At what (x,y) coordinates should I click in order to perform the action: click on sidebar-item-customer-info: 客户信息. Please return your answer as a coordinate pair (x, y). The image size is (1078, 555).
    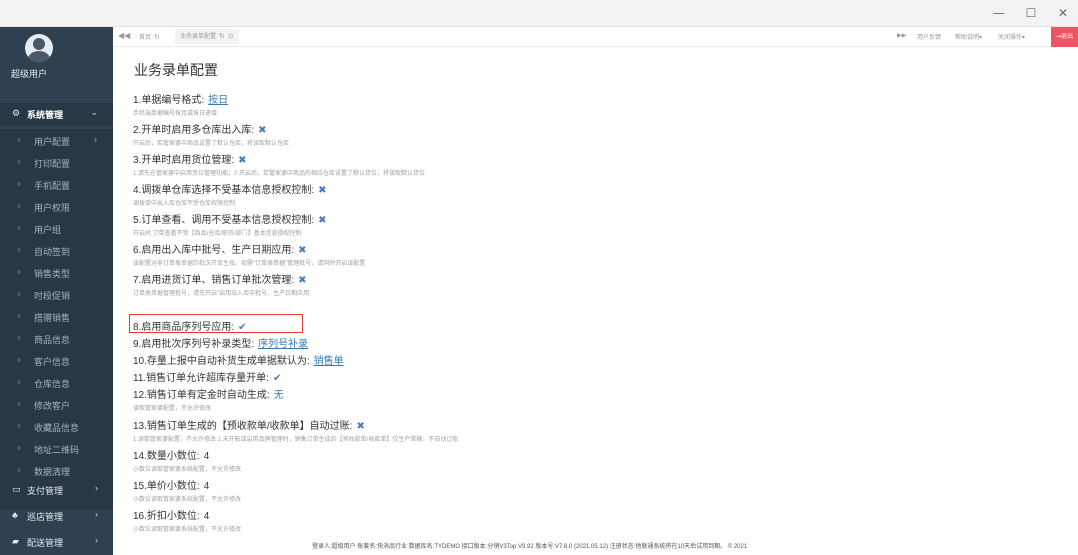
    Looking at the image, I should click on (56, 360).